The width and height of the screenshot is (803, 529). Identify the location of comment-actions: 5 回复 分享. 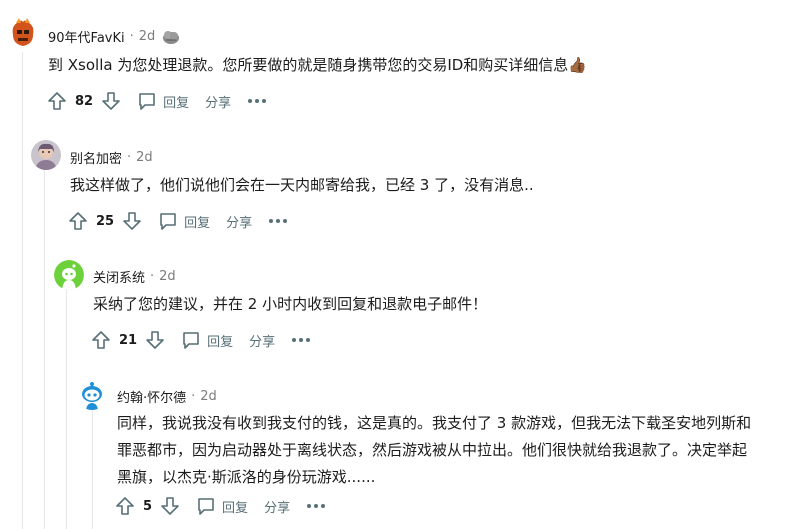
(220, 506).